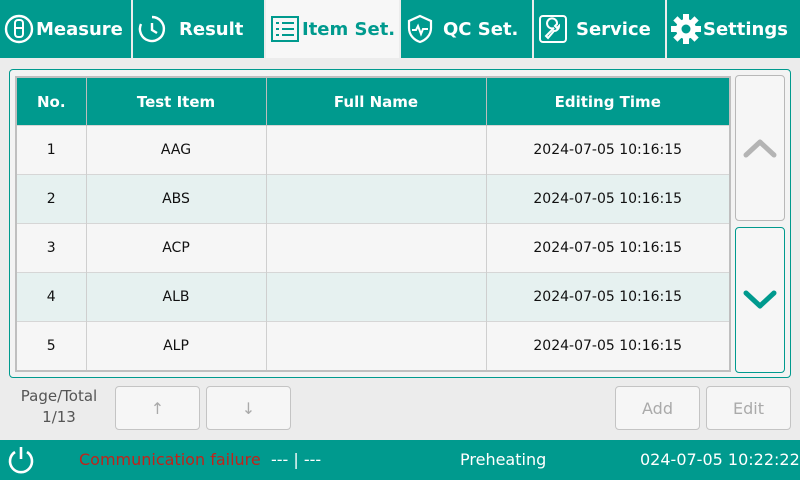 The height and width of the screenshot is (480, 800). What do you see at coordinates (553, 29) in the screenshot?
I see `wrench-icon` at bounding box center [553, 29].